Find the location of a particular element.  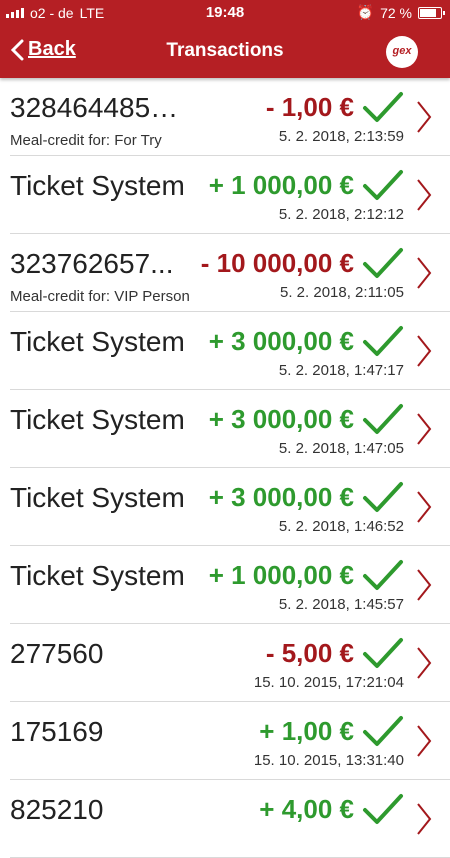

transaction-date: 5. 2. 2018, 1:46:52 is located at coordinates (341, 526).